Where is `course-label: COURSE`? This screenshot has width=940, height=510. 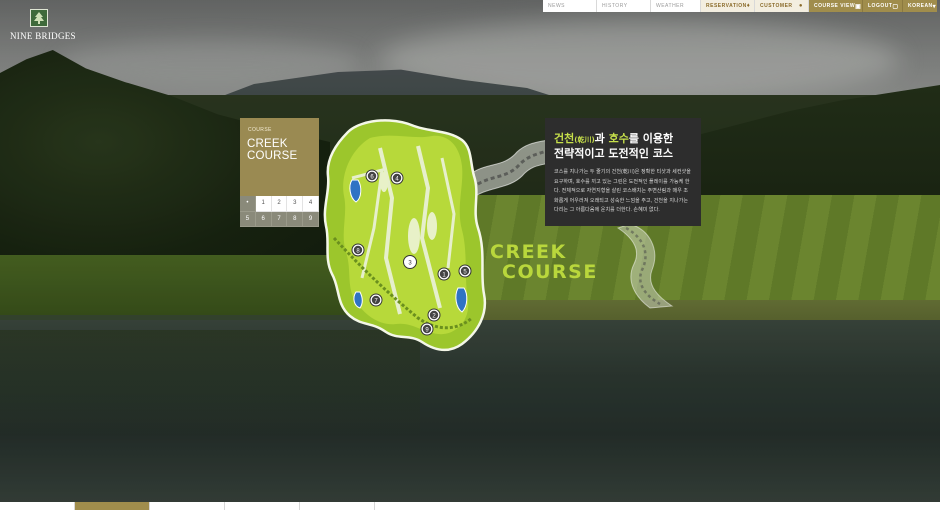 course-label: COURSE is located at coordinates (260, 130).